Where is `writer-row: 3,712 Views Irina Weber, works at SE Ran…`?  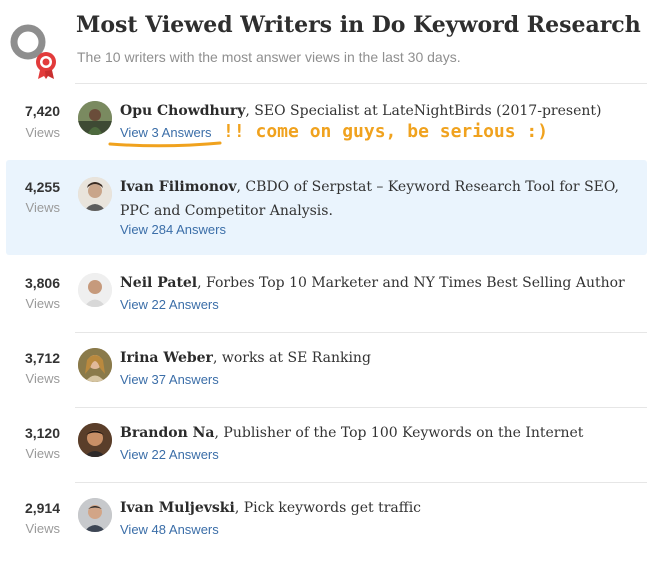
writer-row: 3,712 Views Irina Weber, works at SE Ran… is located at coordinates (326, 370).